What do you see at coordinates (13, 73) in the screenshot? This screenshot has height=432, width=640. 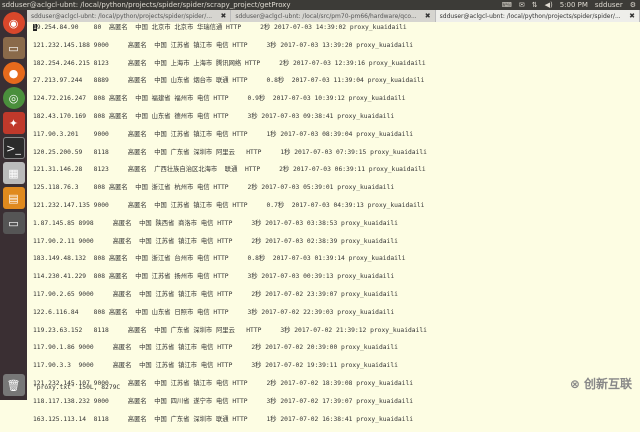 I see `firefox-icon: ●` at bounding box center [13, 73].